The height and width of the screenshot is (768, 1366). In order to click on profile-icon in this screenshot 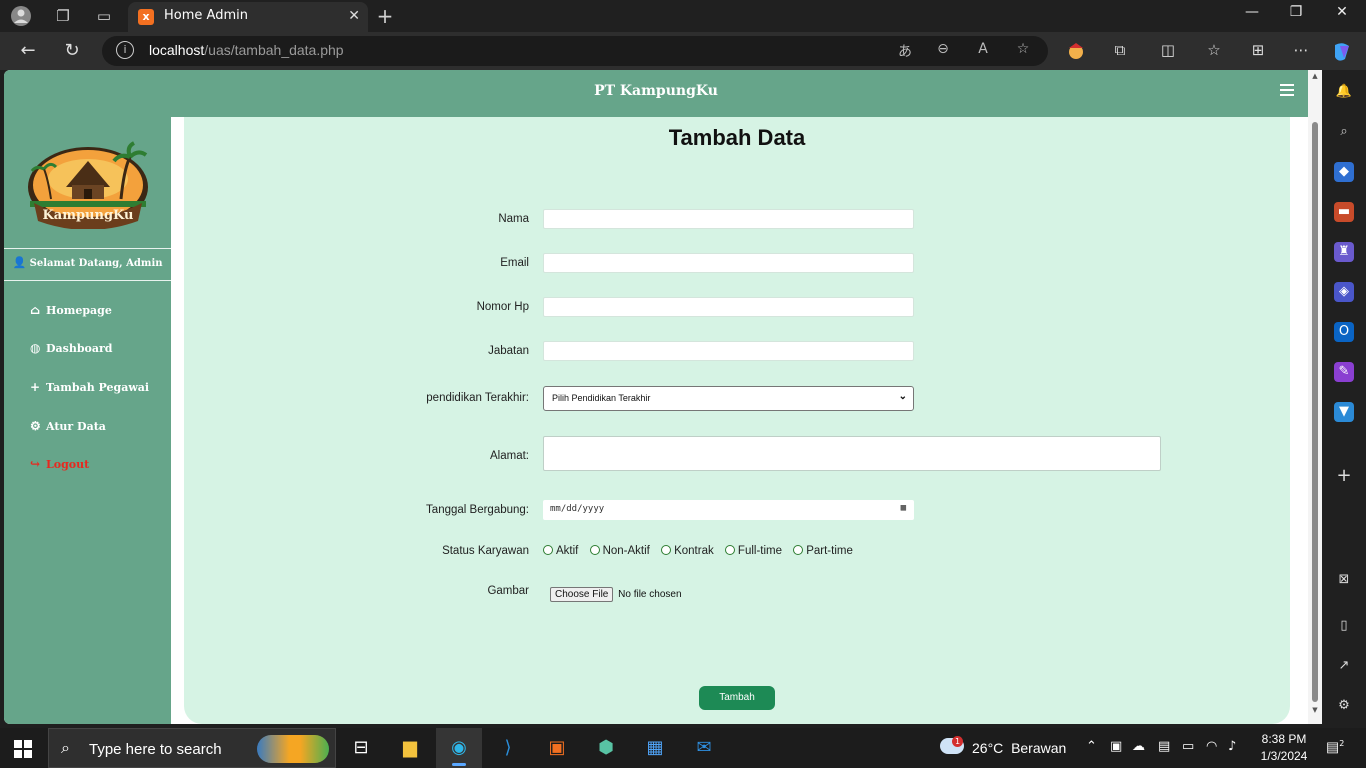, I will do `click(21, 16)`.